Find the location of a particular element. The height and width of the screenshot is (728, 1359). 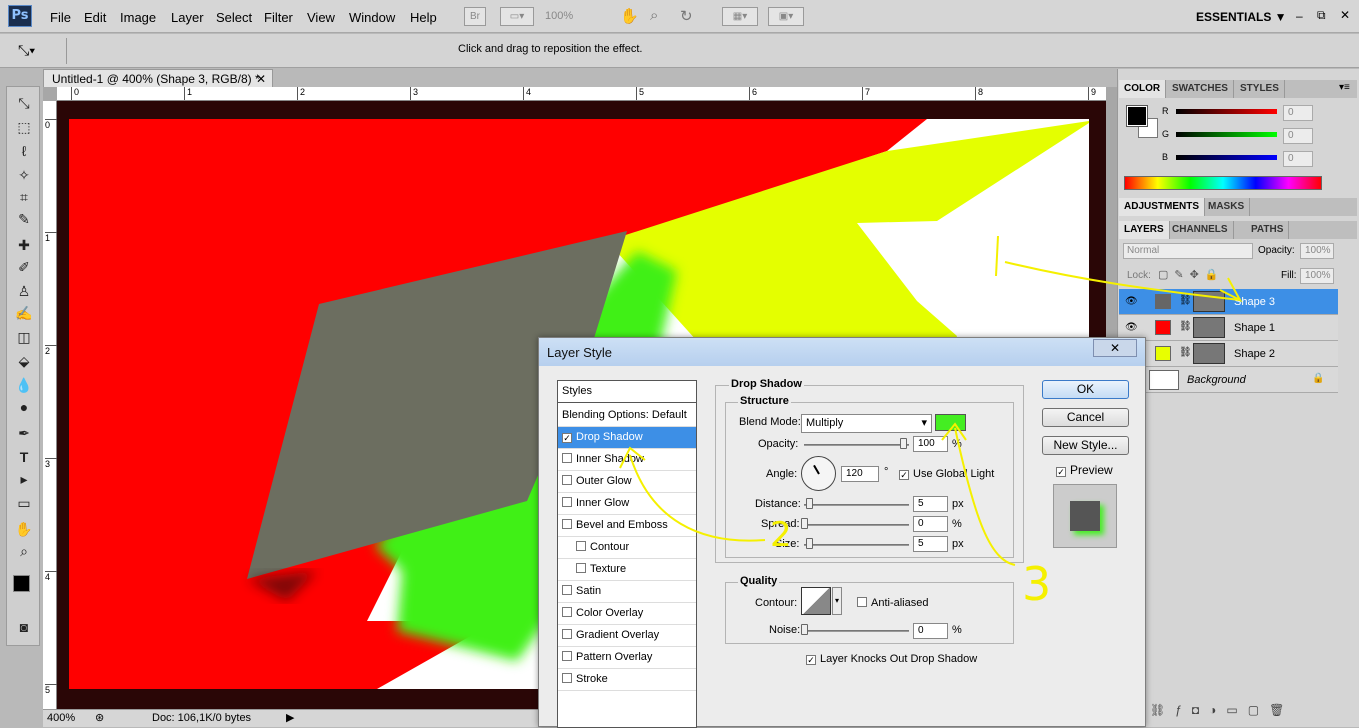

angle-input: 120 is located at coordinates (860, 474).